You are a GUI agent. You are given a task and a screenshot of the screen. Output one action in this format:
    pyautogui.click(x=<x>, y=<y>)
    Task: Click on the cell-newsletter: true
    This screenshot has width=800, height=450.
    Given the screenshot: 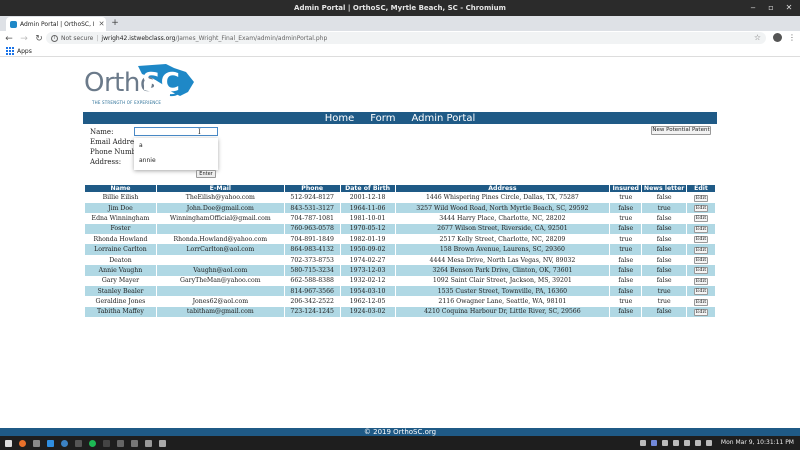 What is the action you would take?
    pyautogui.click(x=664, y=208)
    